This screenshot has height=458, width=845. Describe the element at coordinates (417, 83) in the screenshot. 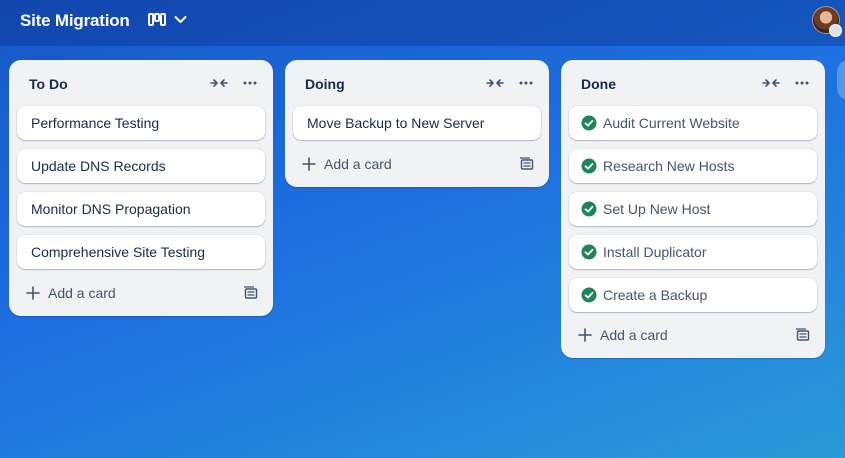

I see `list-header: Doing` at that location.